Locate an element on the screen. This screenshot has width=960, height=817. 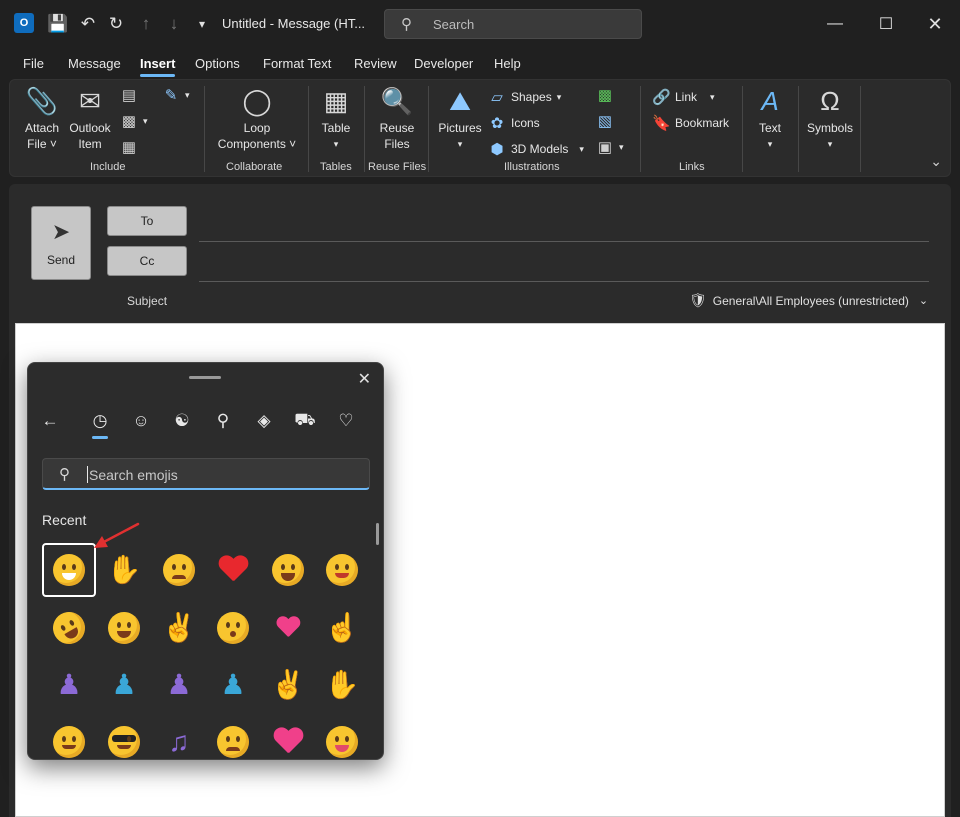
sensitivity-label: General\All Employees (unrestricted) is located at coordinates (810, 300).